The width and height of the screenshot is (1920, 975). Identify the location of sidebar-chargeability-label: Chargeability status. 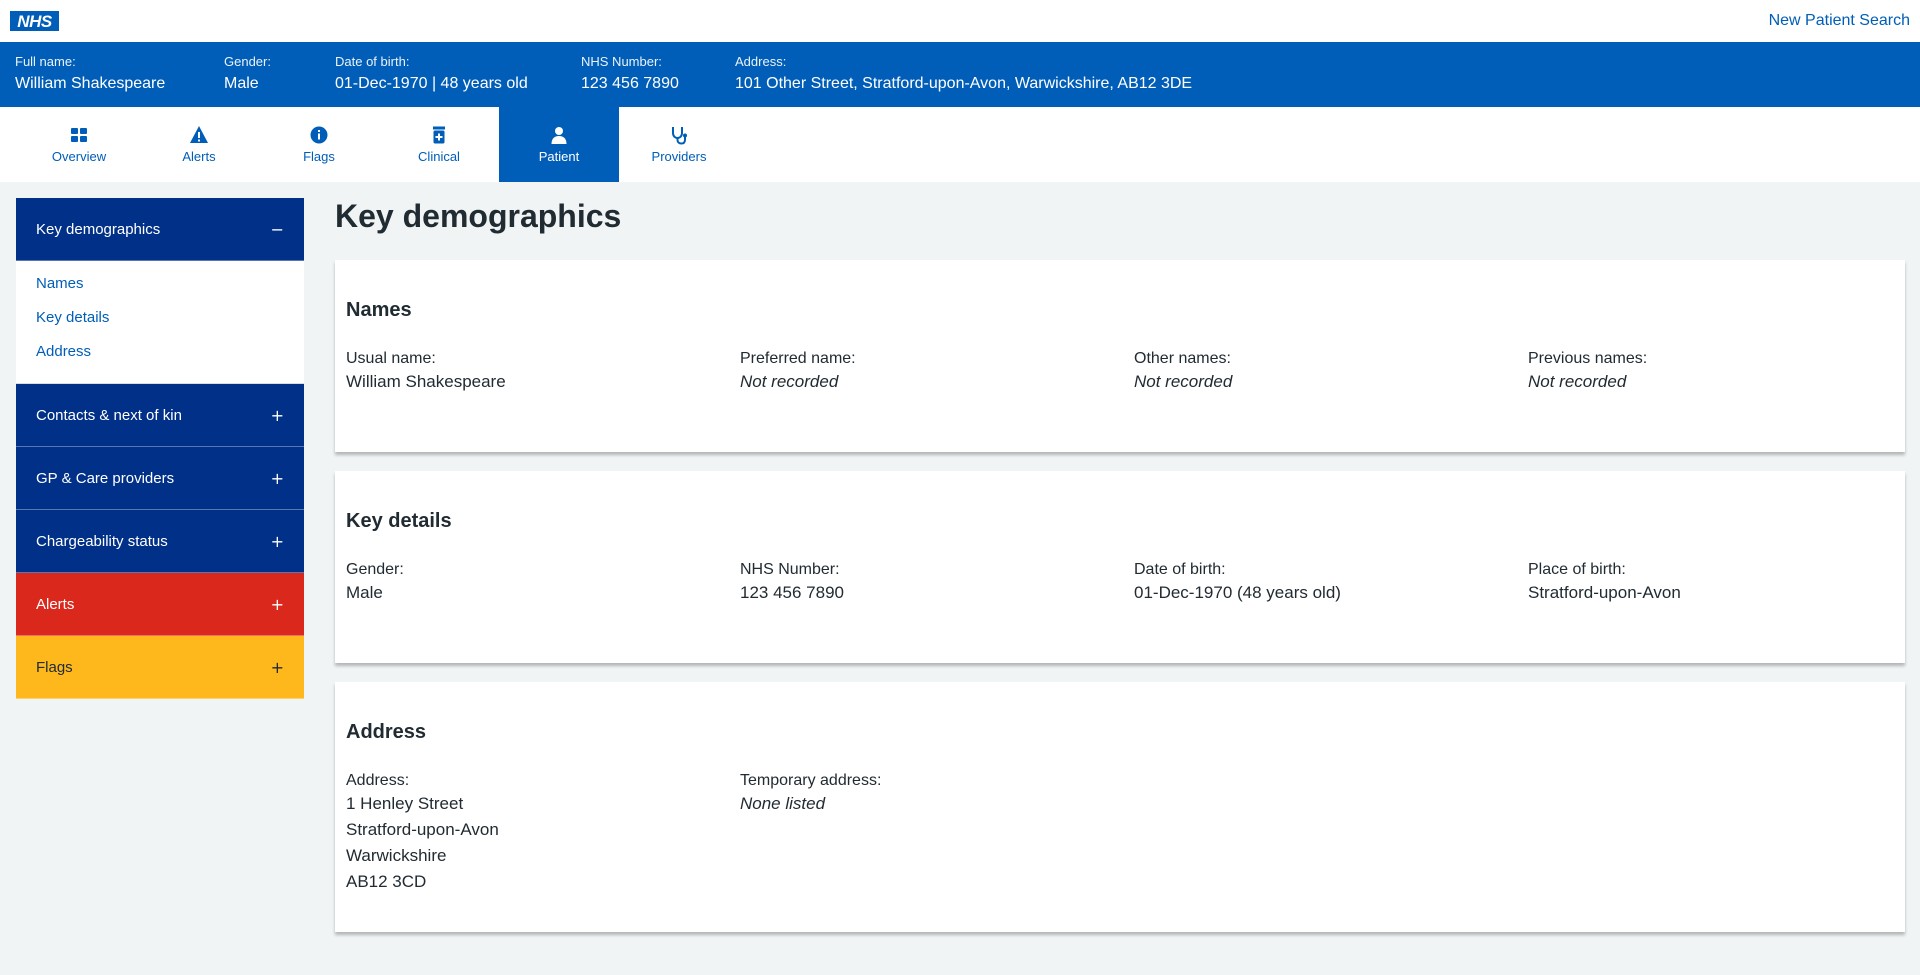
(102, 541).